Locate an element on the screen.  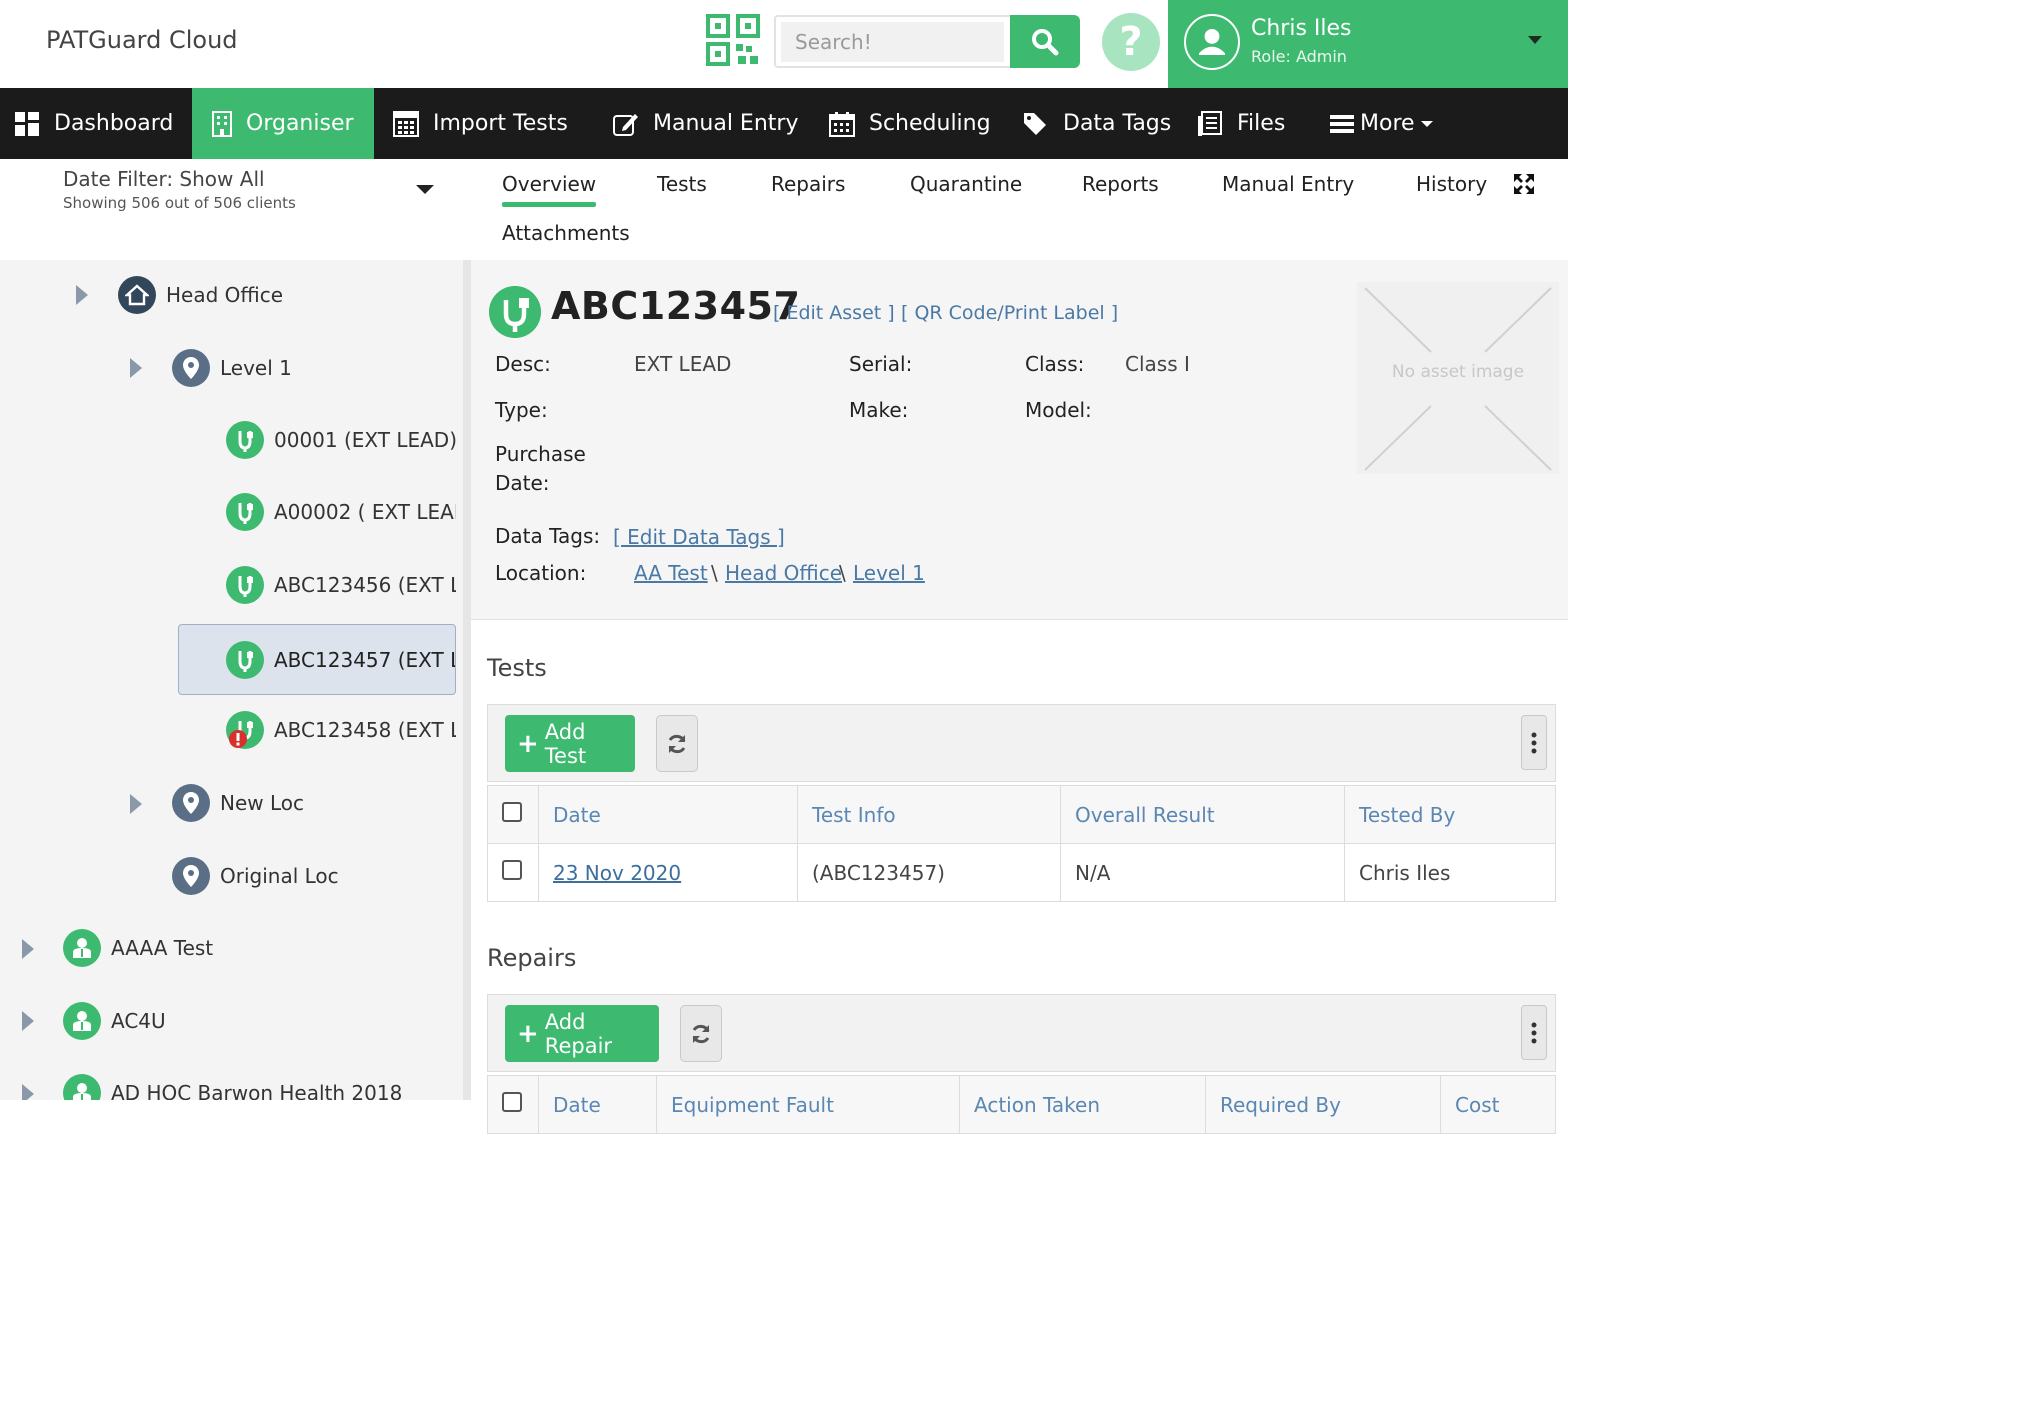
date-filter-title: Date Filter: Show All is located at coordinates (164, 179).